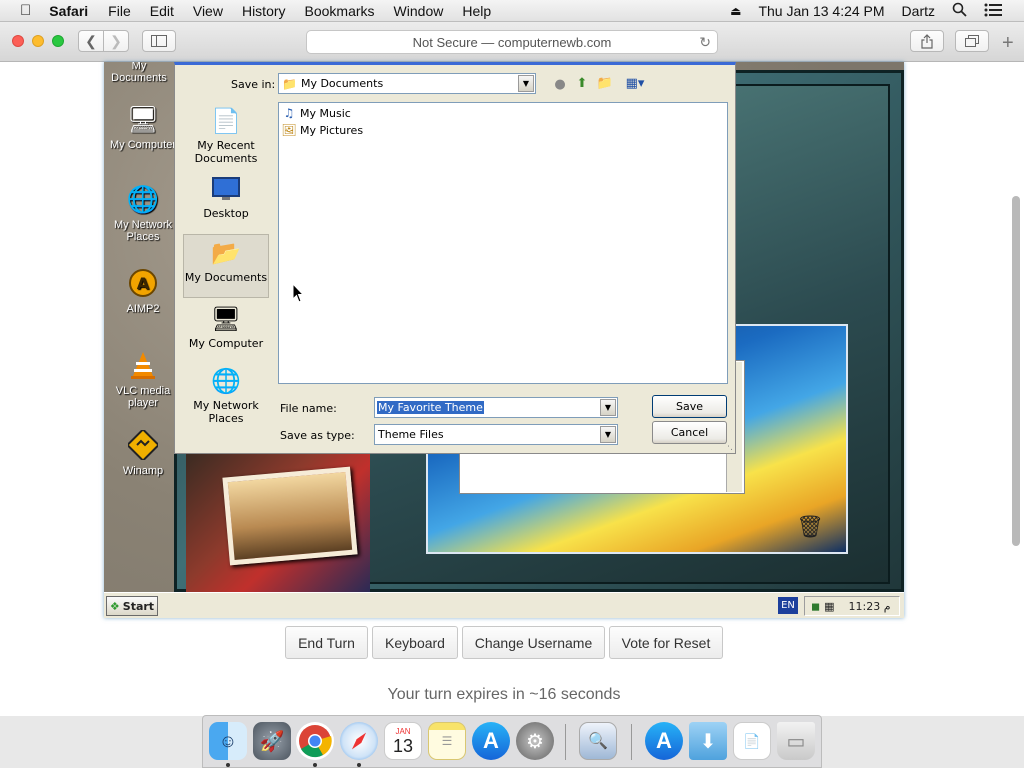  Describe the element at coordinates (114, 606) in the screenshot. I see `windows-logo-icon: ❖` at that location.